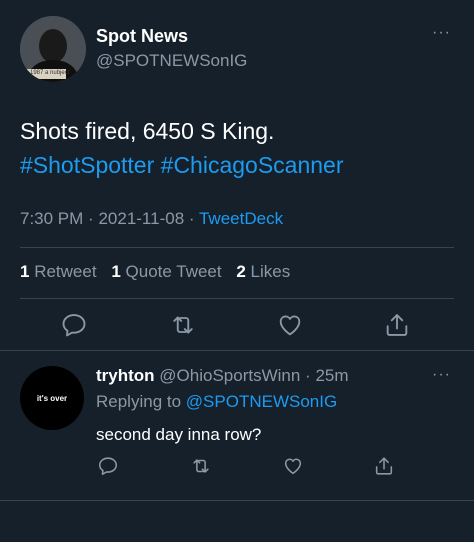 This screenshot has height=542, width=474. I want to click on replying-to: Replying to @SPOTNEWSonIG, so click(216, 402).